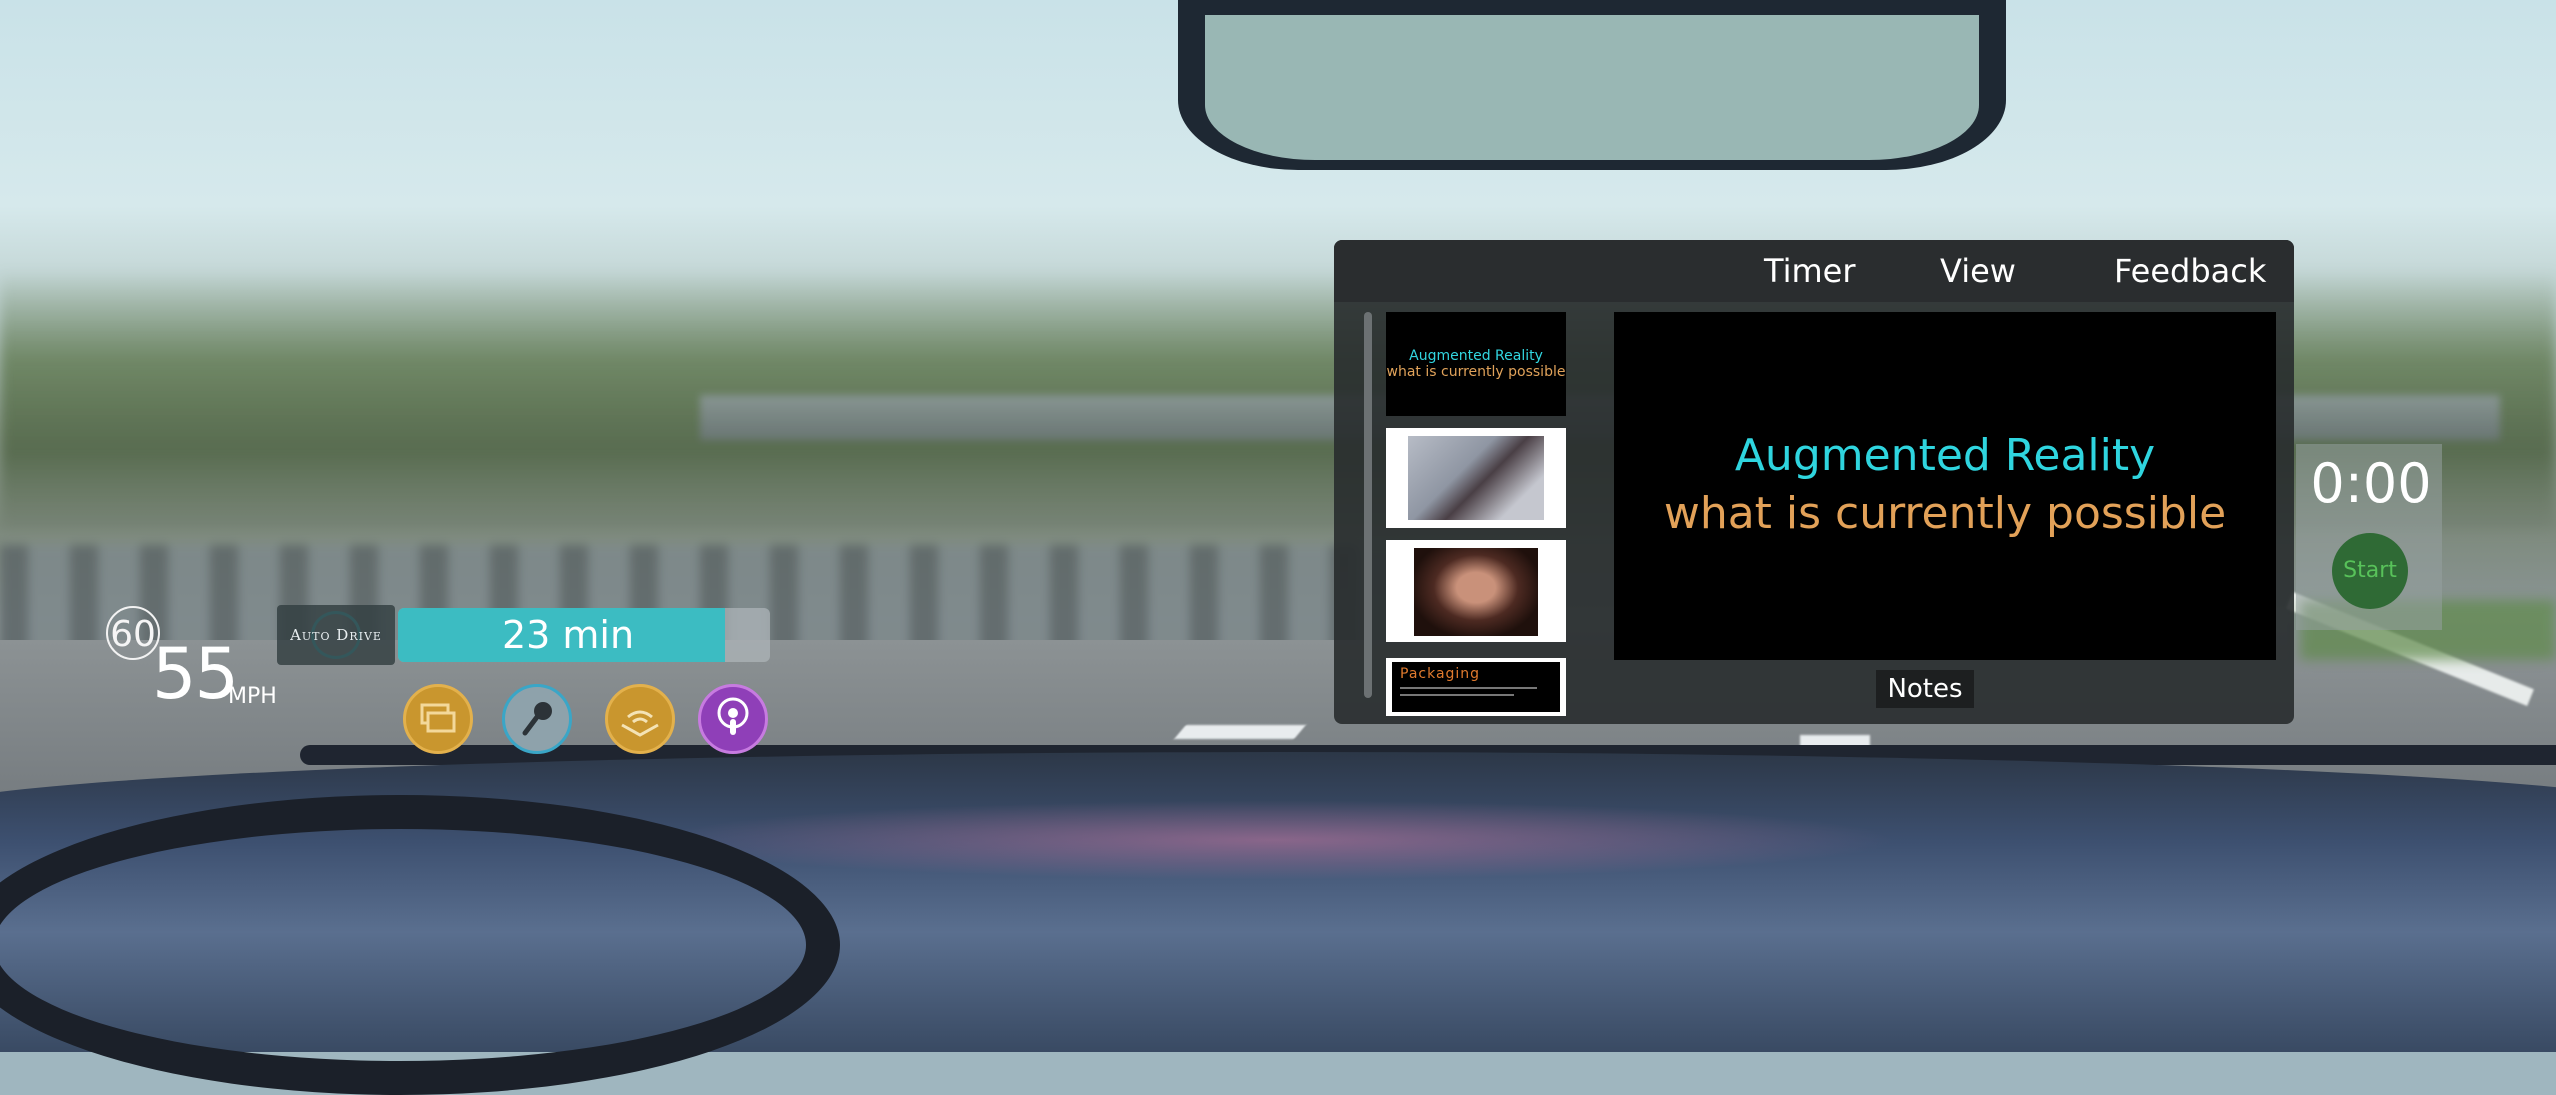  Describe the element at coordinates (1240, 732) in the screenshot. I see `lane-marking` at that location.